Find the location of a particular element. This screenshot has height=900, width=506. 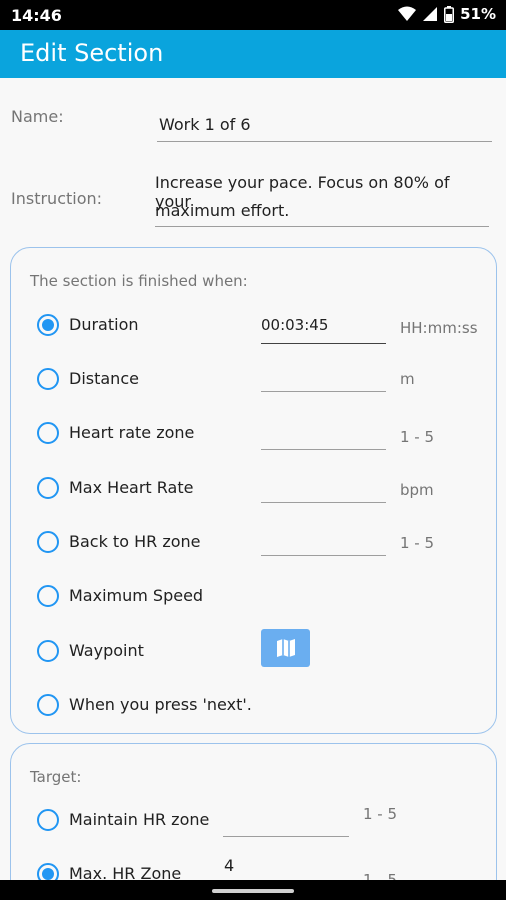

status-bar: 14:46 51% is located at coordinates (253, 15).